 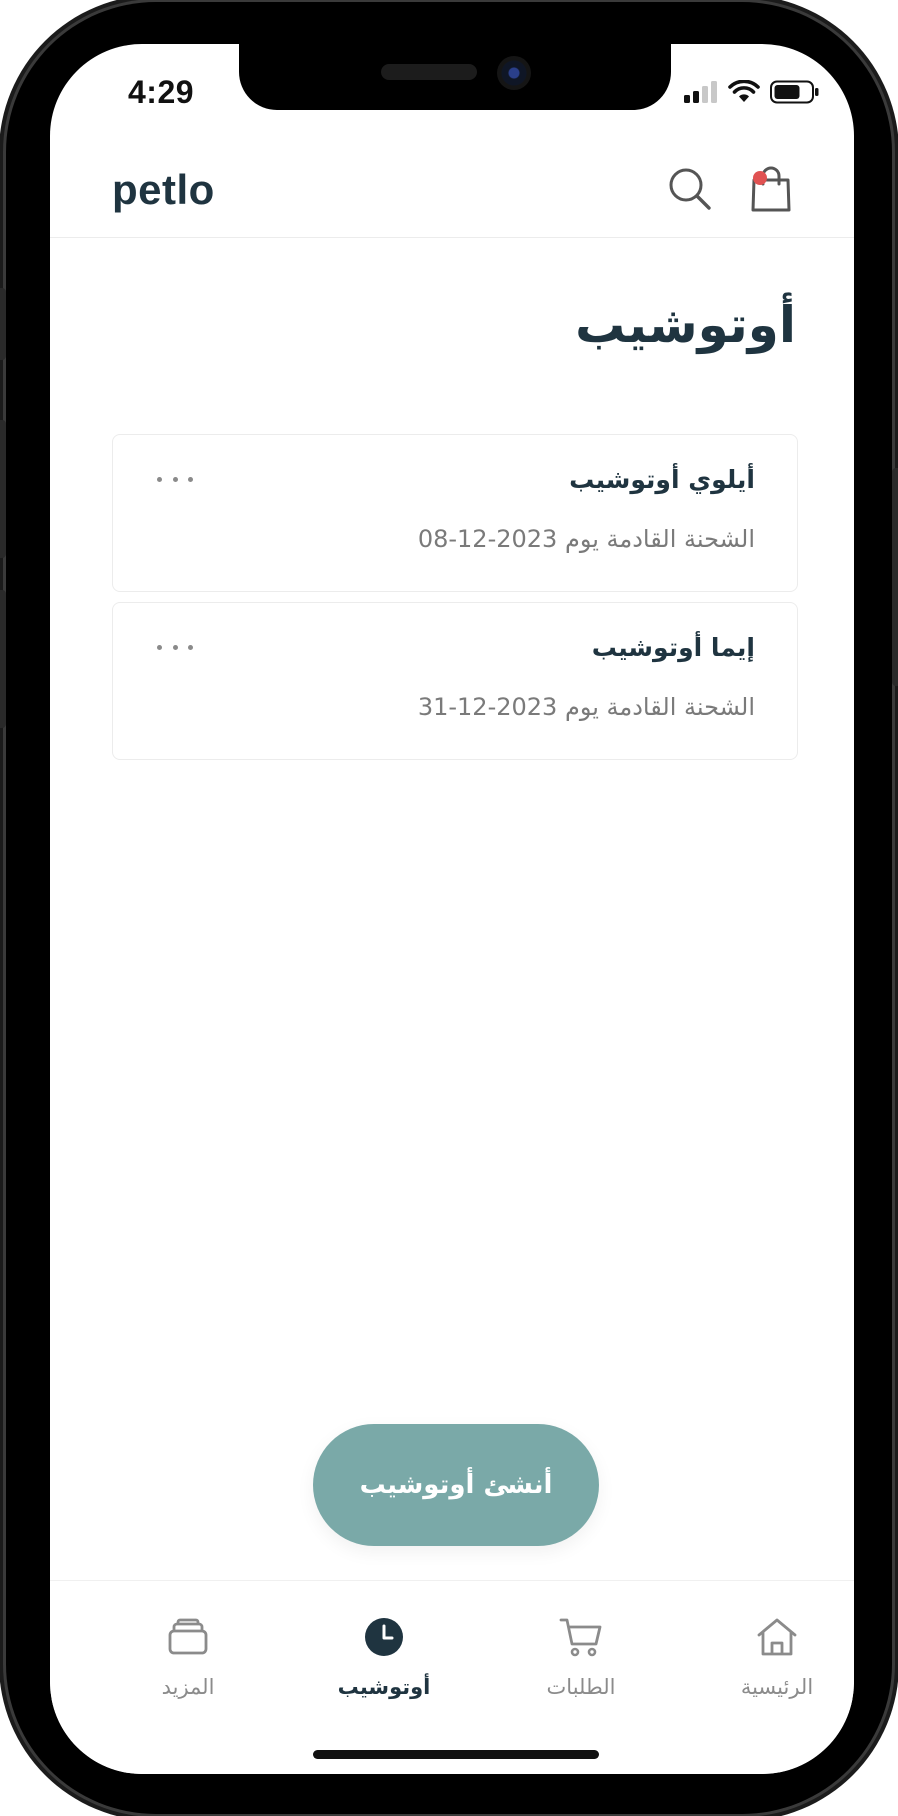 I want to click on search-button, so click(x=690, y=191).